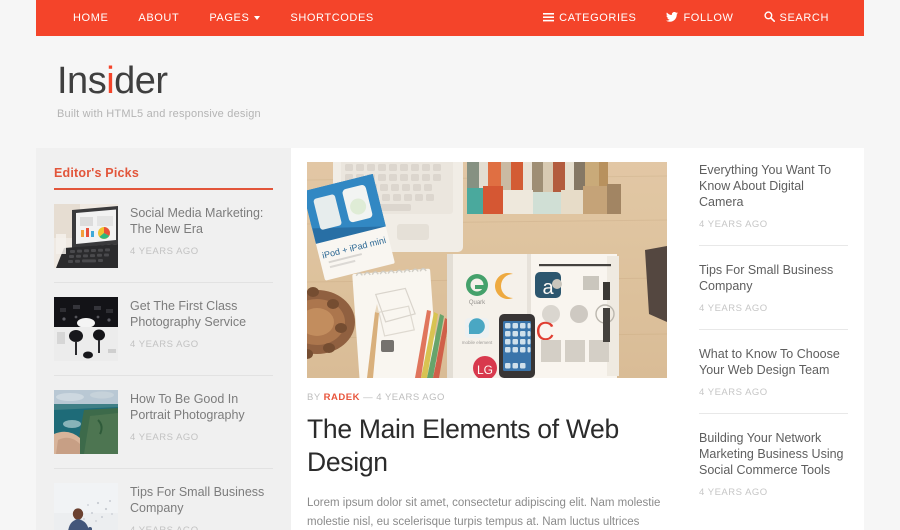 The height and width of the screenshot is (530, 900). Describe the element at coordinates (487, 446) in the screenshot. I see `article-headline: The Main Elements of Web Design` at that location.